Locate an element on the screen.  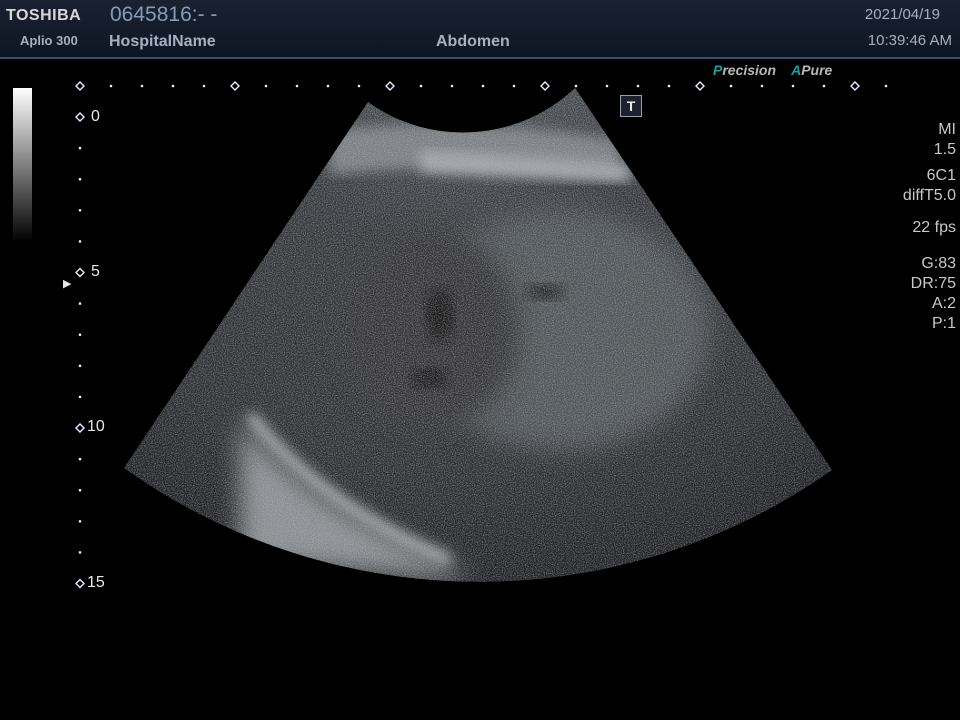
mi-value: 1.5 is located at coordinates (944, 149).